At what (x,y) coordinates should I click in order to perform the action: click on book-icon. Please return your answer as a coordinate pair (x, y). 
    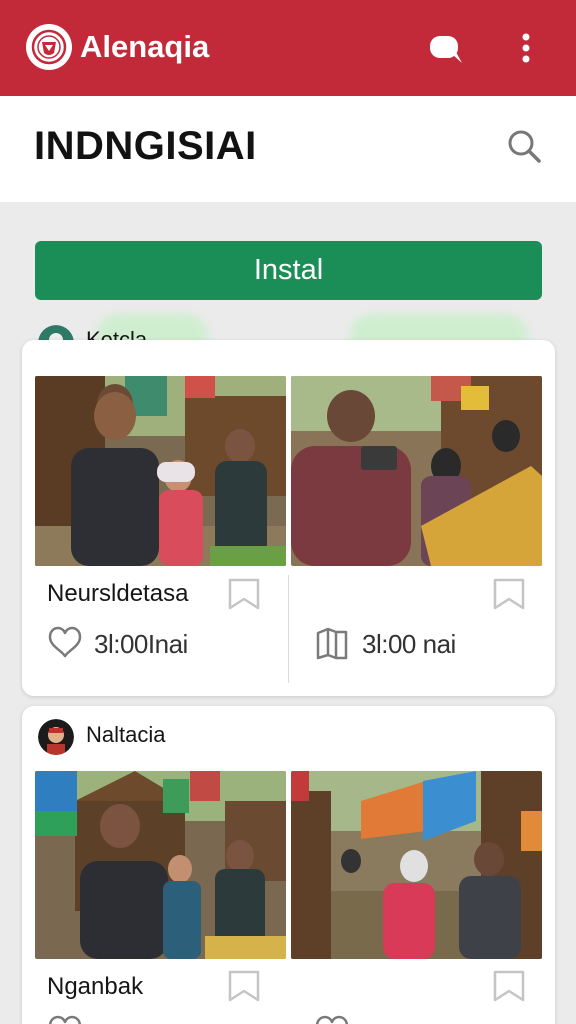
    Looking at the image, I should click on (332, 643).